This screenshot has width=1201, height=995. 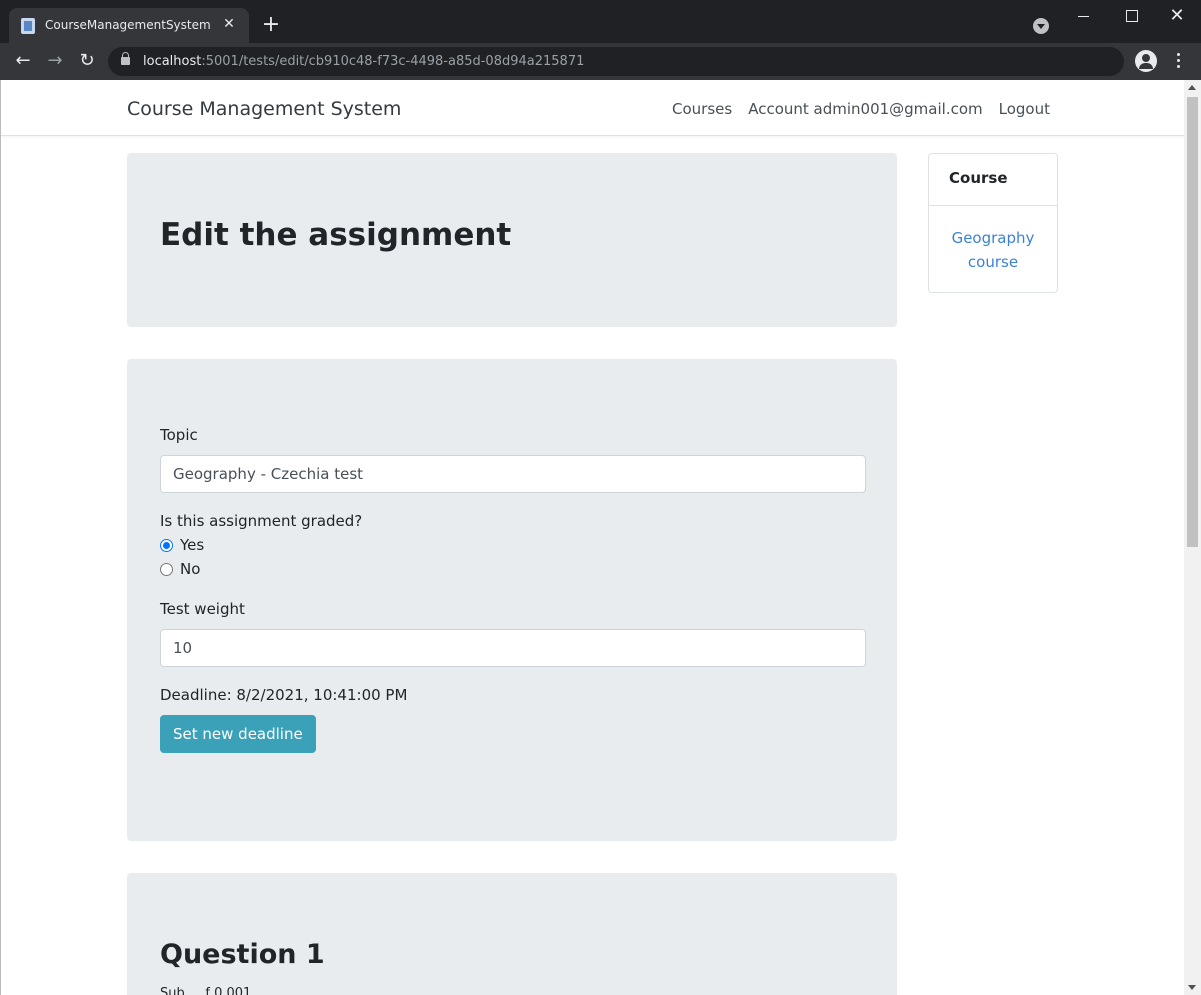 What do you see at coordinates (1024, 109) in the screenshot?
I see `nav-link-logout: Logout` at bounding box center [1024, 109].